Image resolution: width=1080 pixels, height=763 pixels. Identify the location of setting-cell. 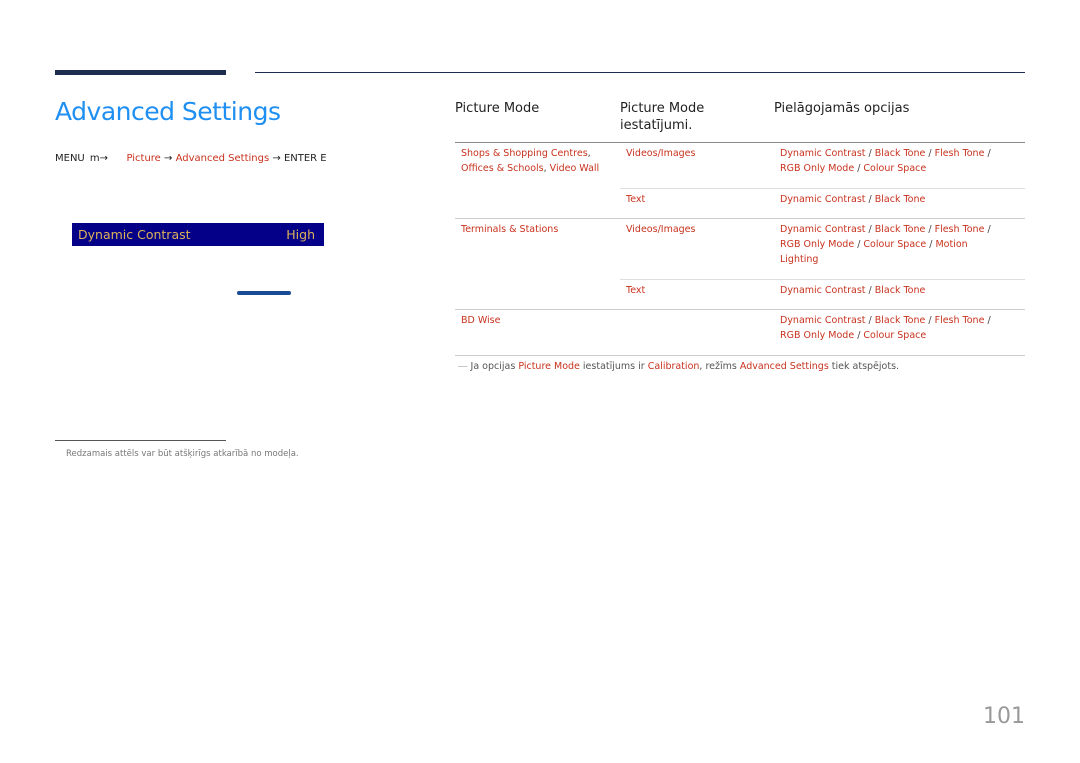
(697, 332).